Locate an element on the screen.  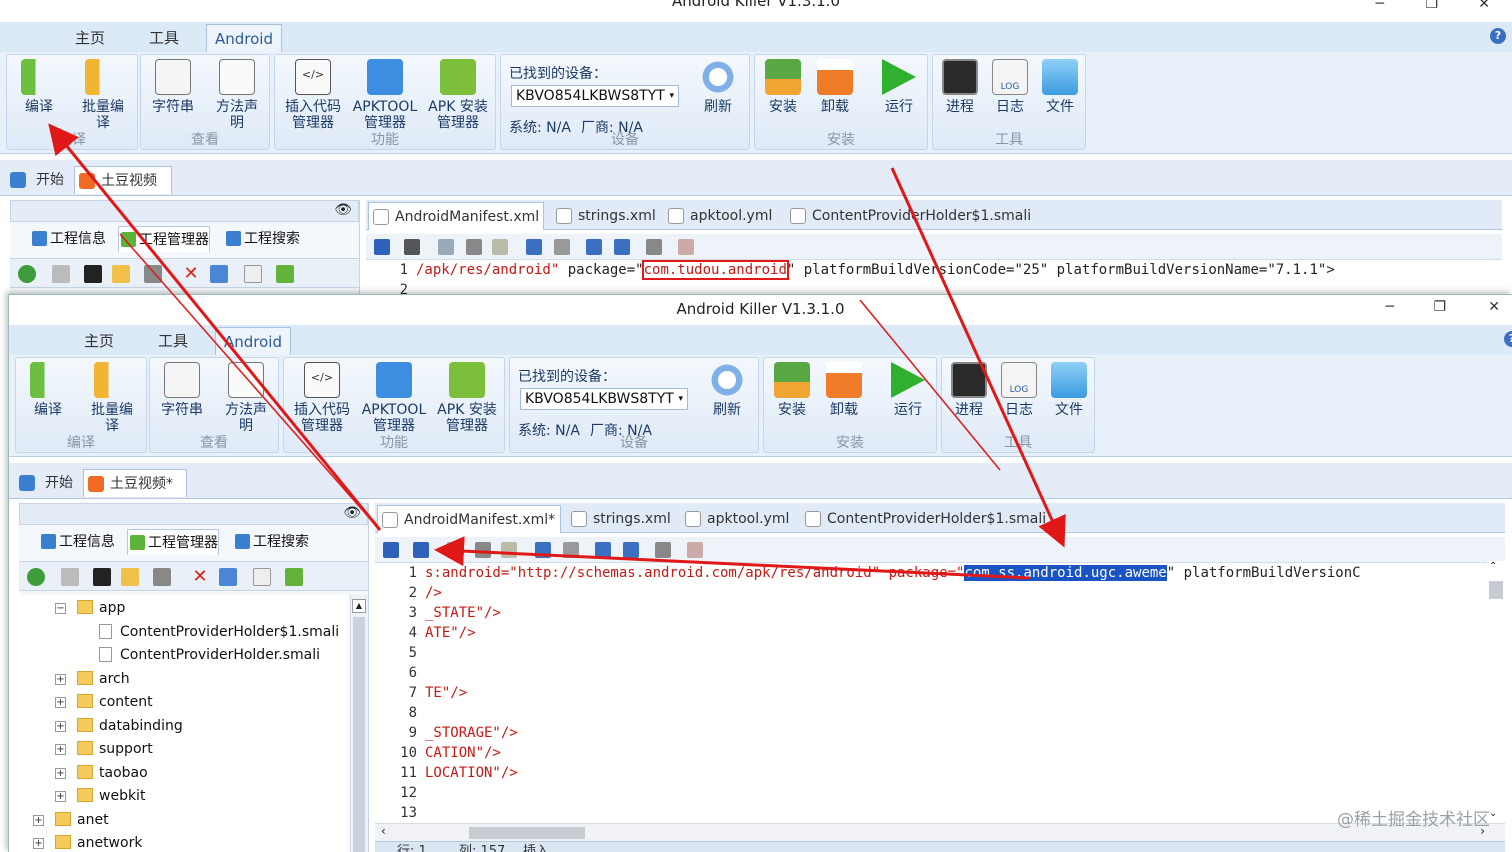
file-tab-apktool: apktool.yml is located at coordinates (735, 519).